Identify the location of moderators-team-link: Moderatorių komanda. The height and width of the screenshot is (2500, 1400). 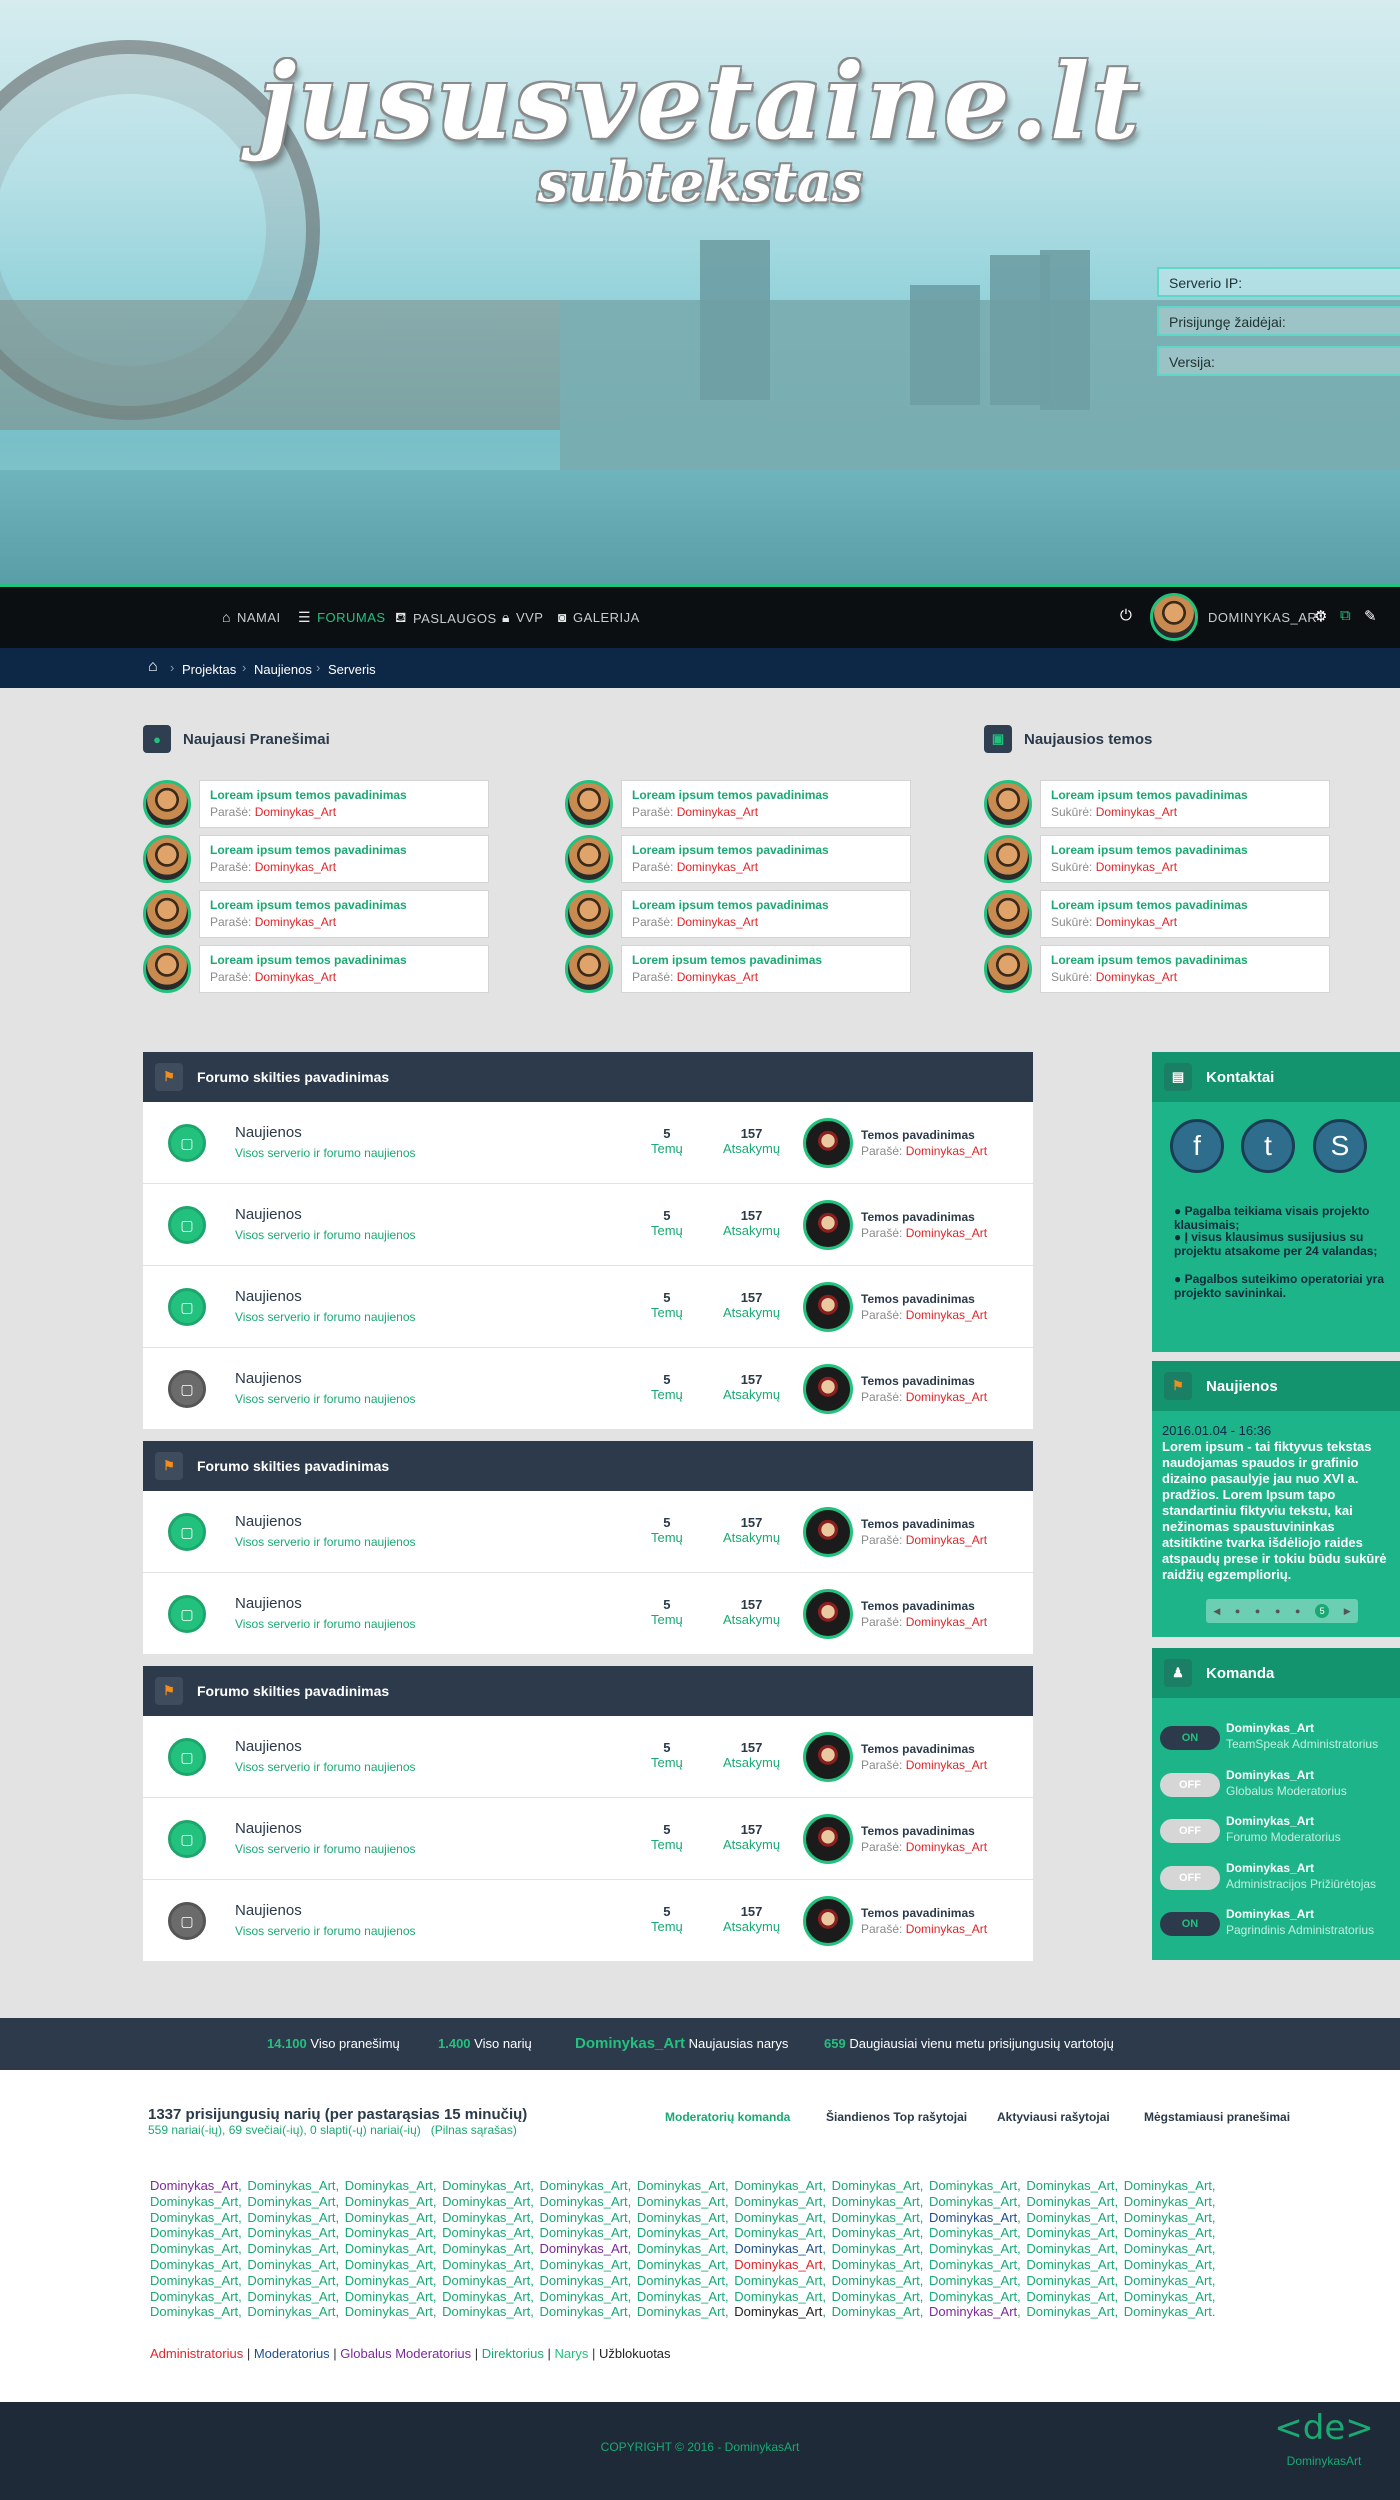
(727, 2117).